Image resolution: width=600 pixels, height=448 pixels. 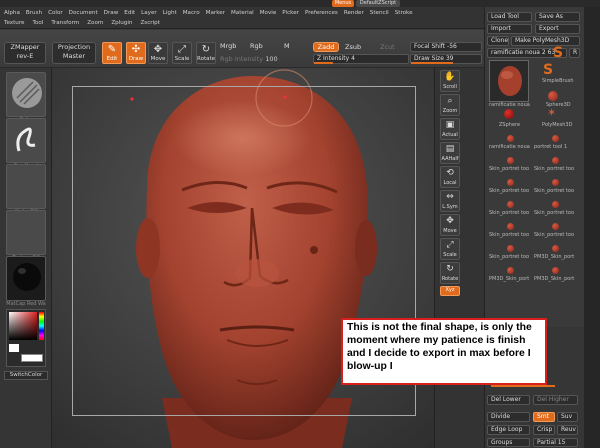 What do you see at coordinates (555, 442) in the screenshot?
I see `partial-slider: Partial 15` at bounding box center [555, 442].